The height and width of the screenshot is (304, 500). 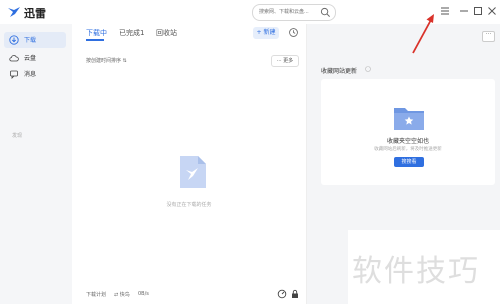 What do you see at coordinates (478, 11) in the screenshot?
I see `maximize-icon` at bounding box center [478, 11].